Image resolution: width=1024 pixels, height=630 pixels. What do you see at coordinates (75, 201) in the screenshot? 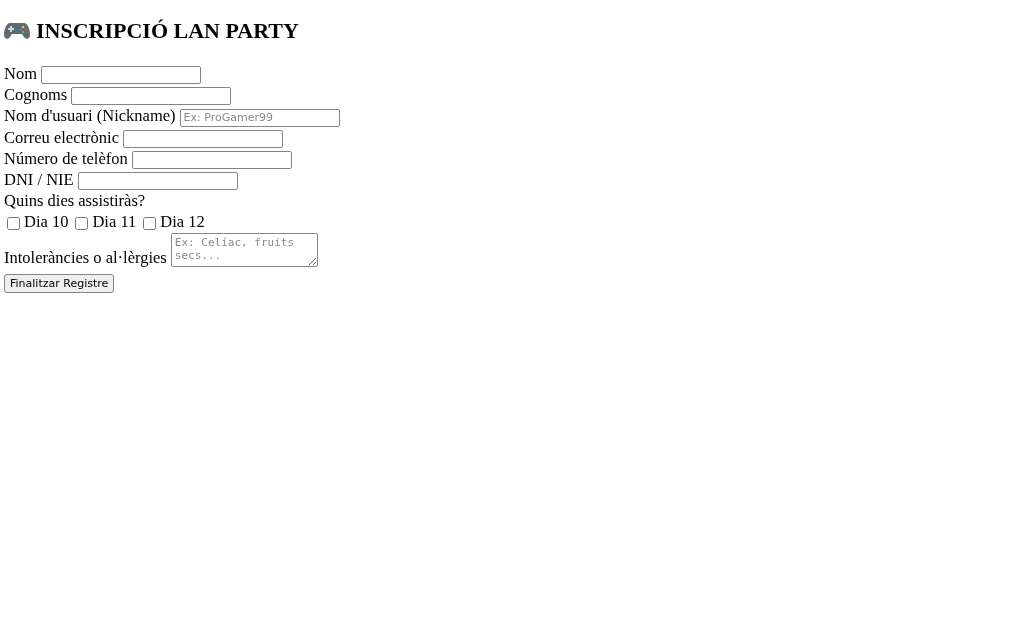
I see `question-label: Quins dies assistiràs?` at bounding box center [75, 201].